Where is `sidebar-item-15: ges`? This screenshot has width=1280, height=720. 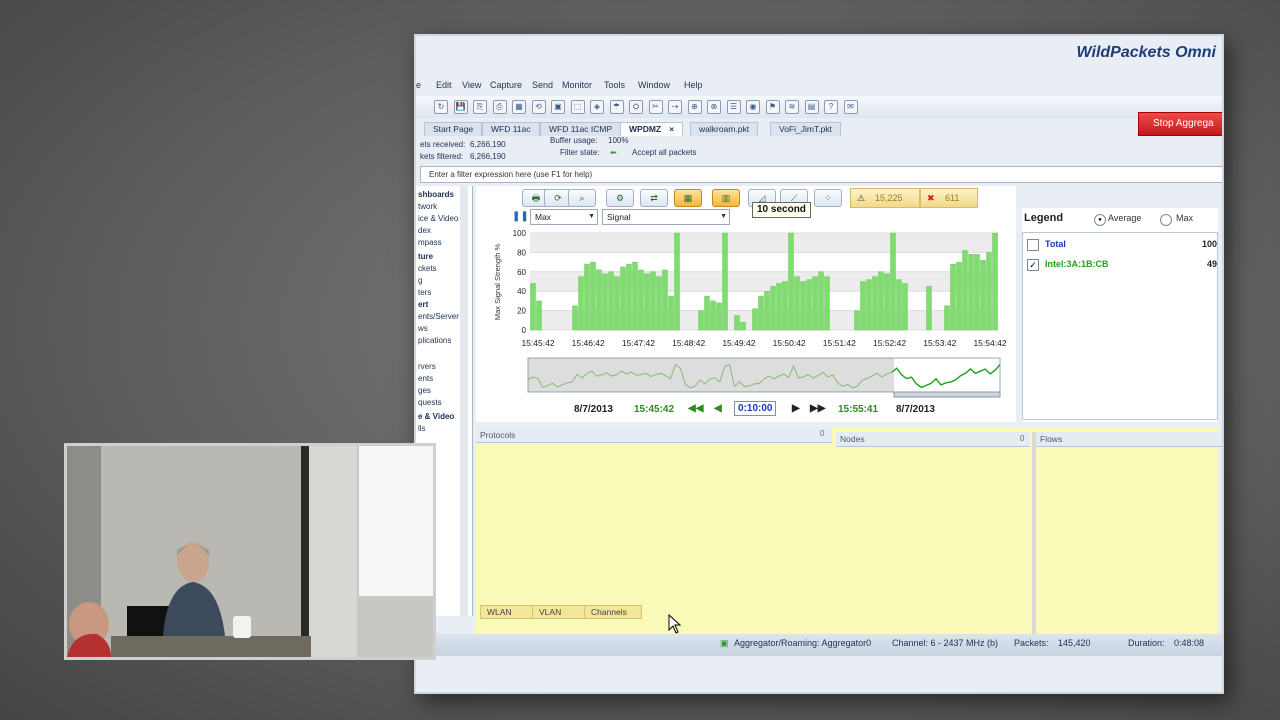 sidebar-item-15: ges is located at coordinates (424, 390).